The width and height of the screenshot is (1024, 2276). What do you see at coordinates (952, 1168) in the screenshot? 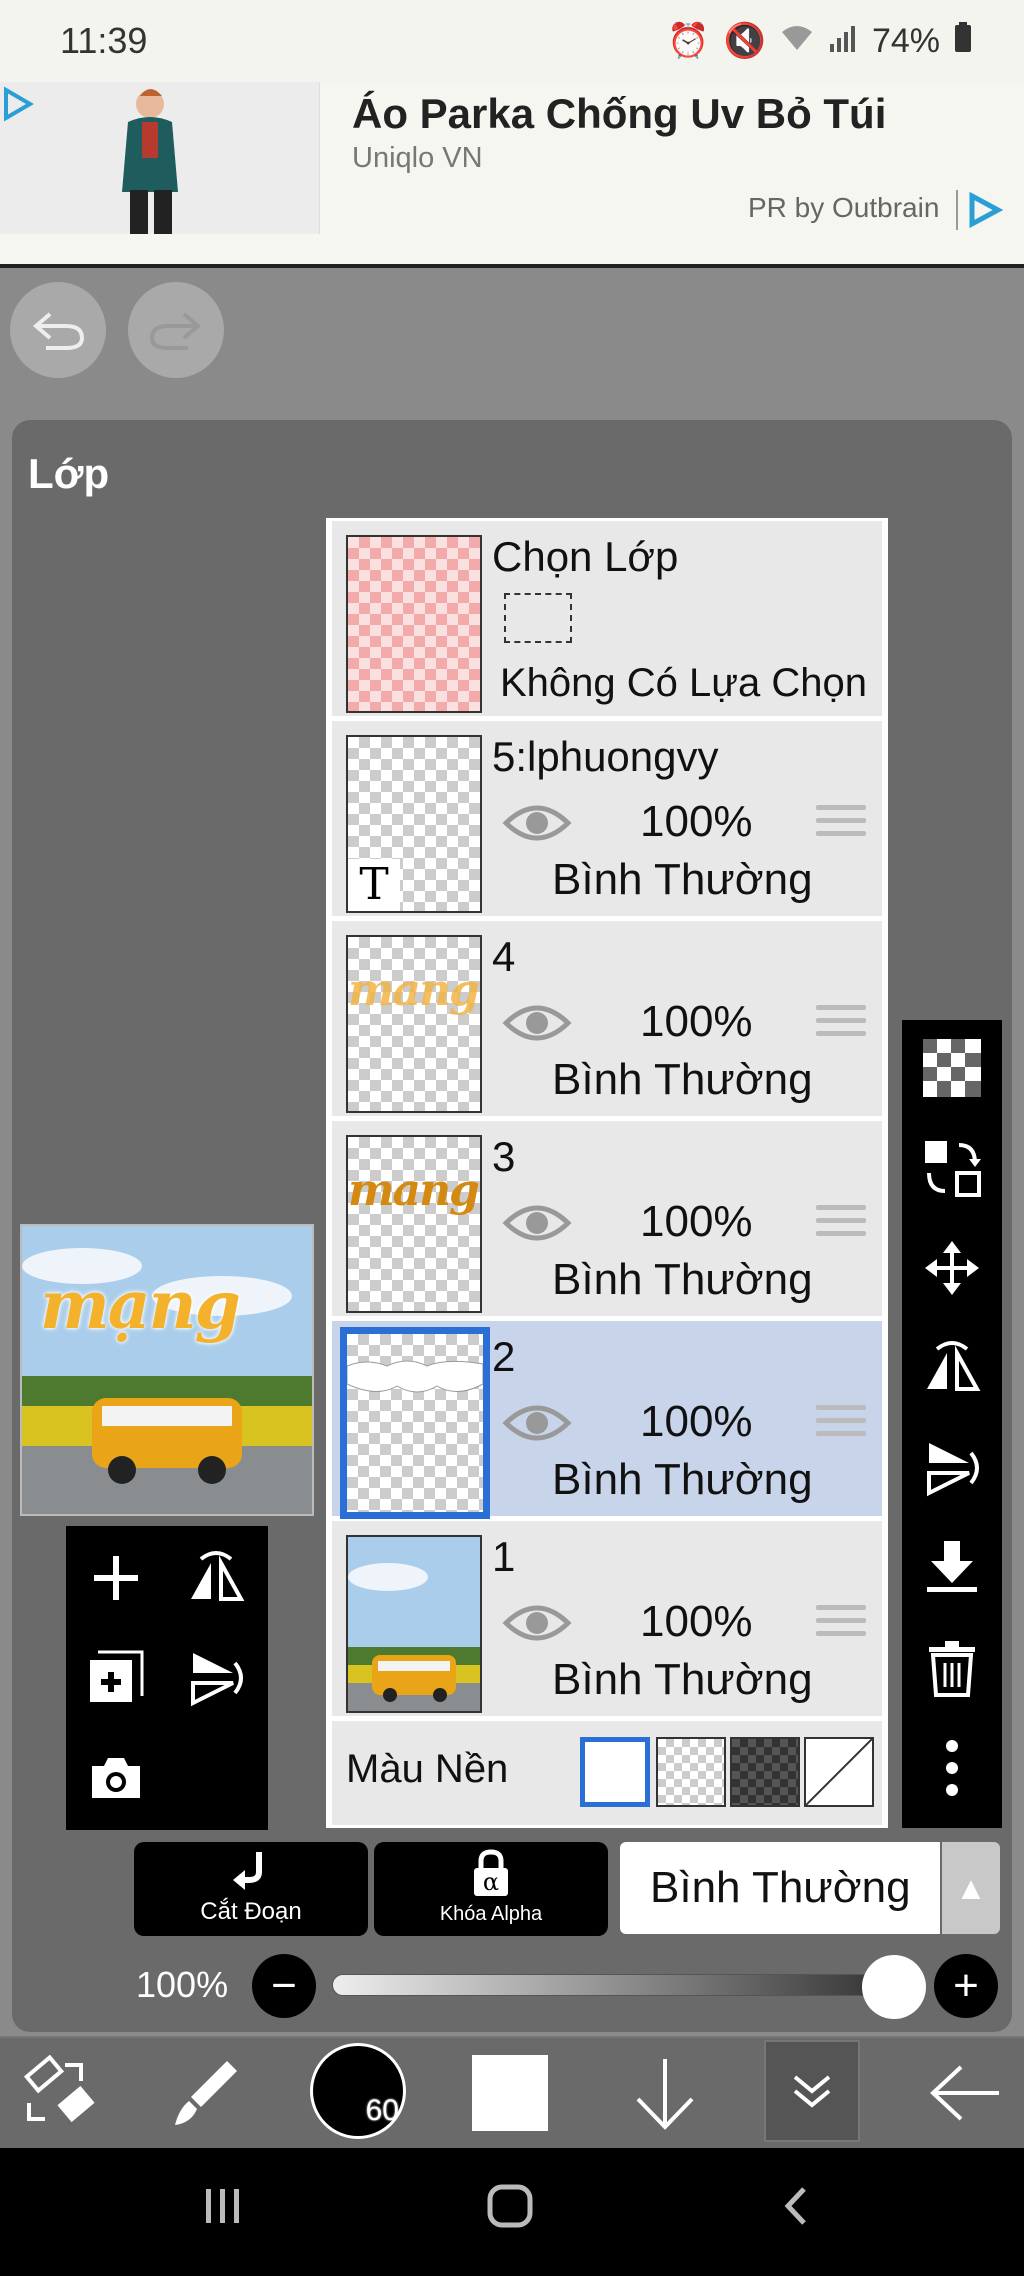
I see `swap-layers-icon` at bounding box center [952, 1168].